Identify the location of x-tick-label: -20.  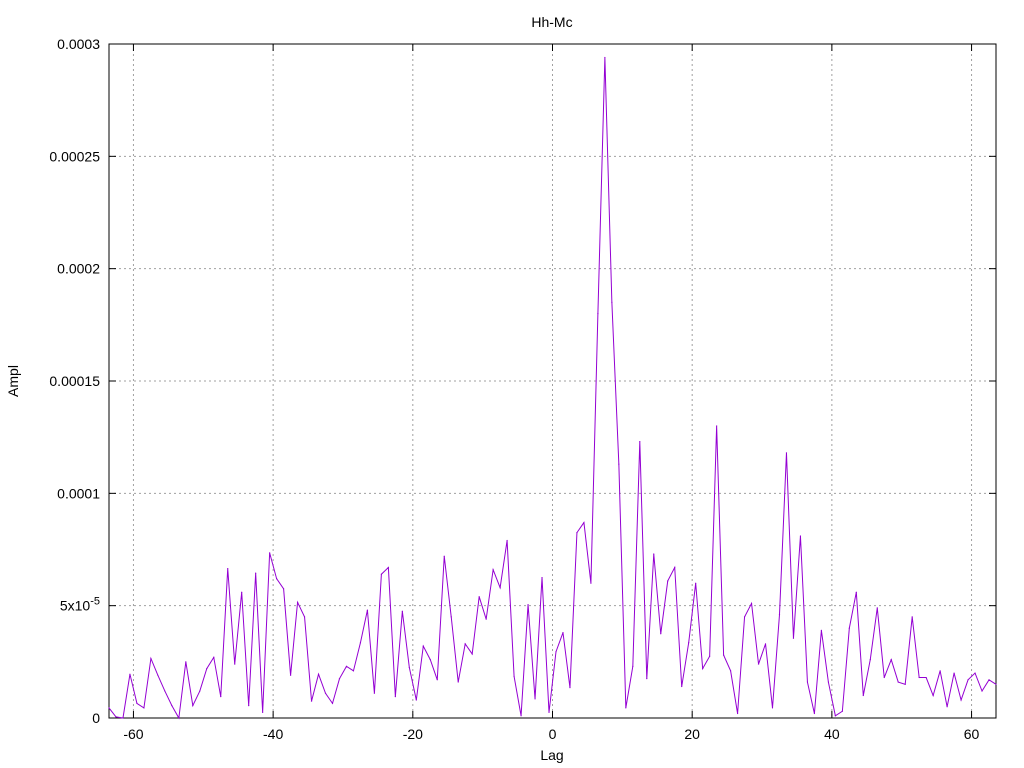
(413, 734).